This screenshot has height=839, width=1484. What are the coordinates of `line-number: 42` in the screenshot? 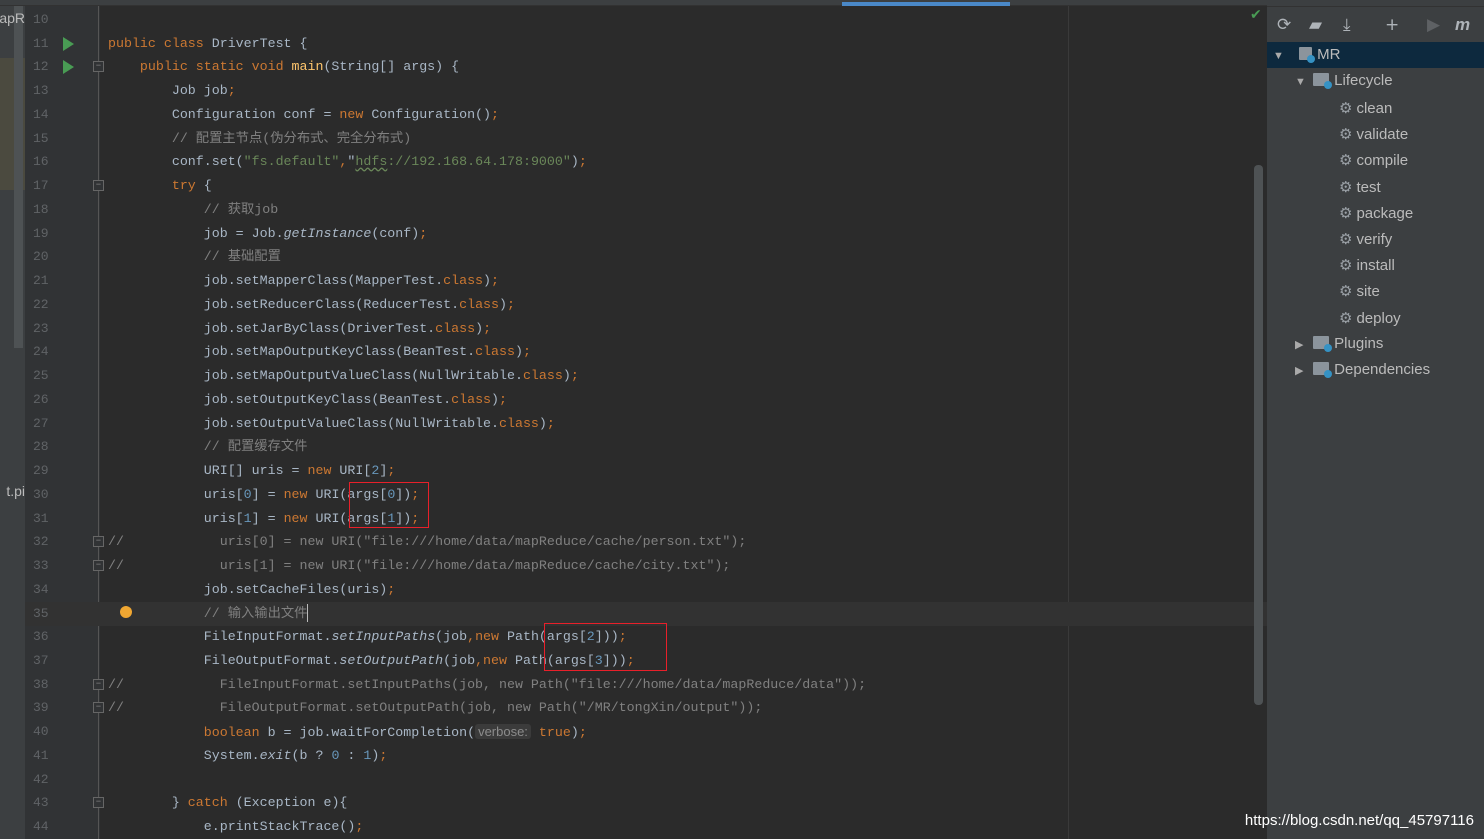 It's located at (48, 780).